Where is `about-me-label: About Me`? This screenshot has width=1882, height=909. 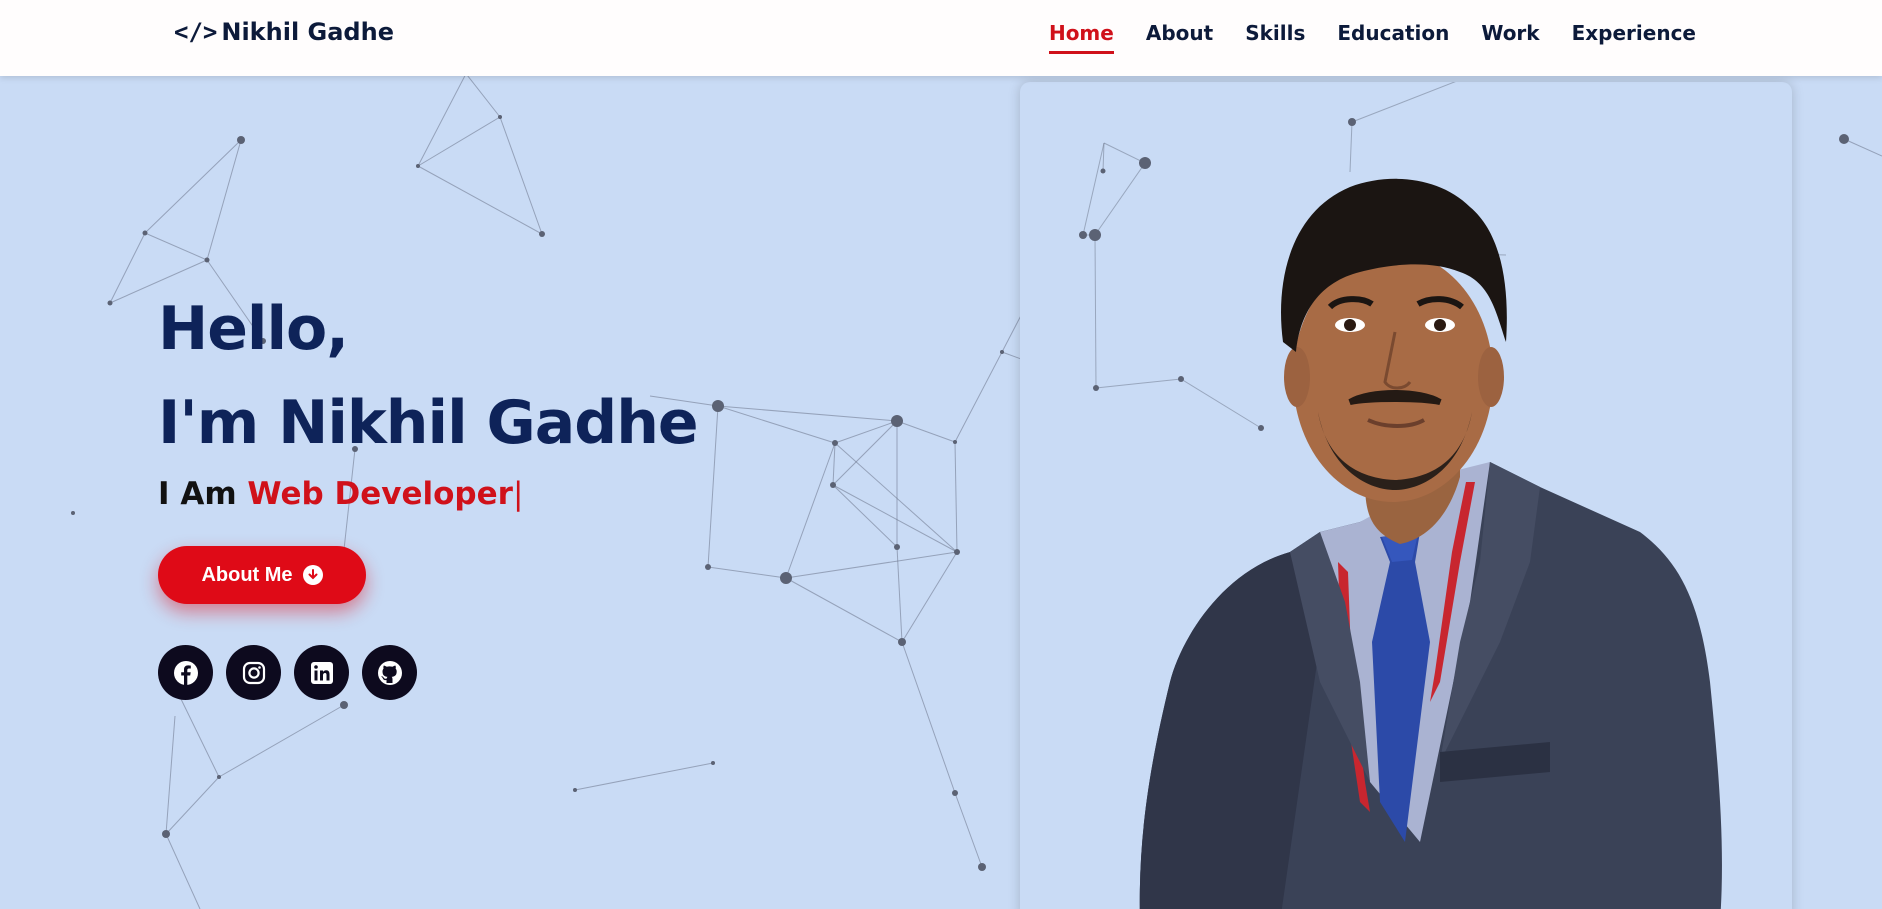
about-me-label: About Me is located at coordinates (247, 574).